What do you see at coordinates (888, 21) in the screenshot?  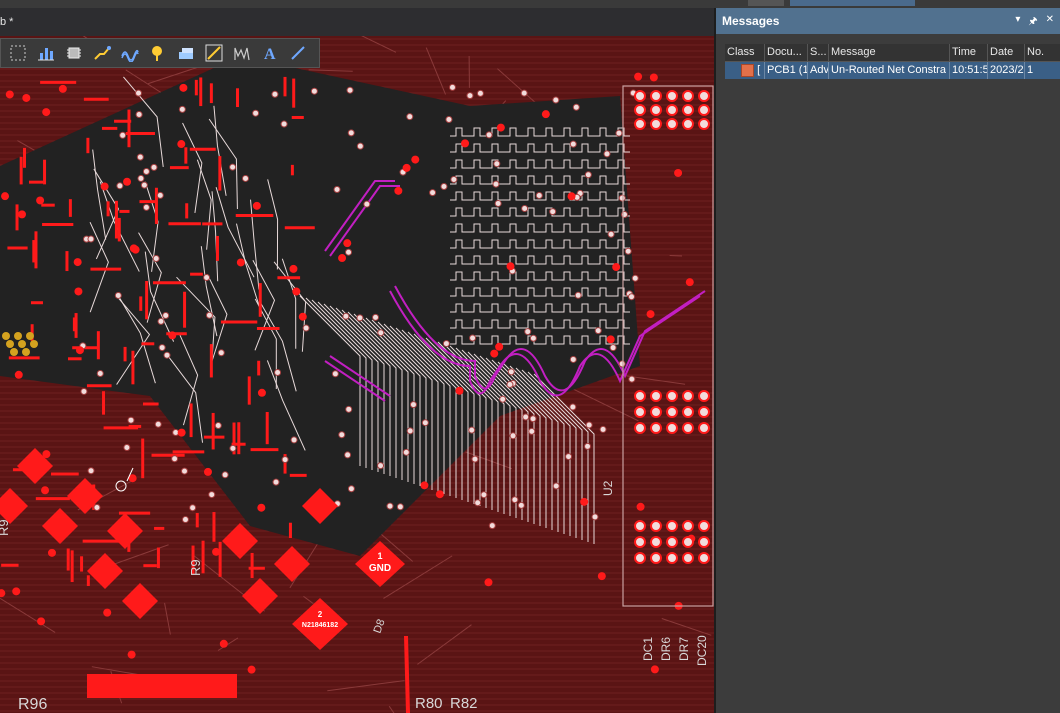 I see `messages-titlebar: Messages ▾ 🖈 ✕` at bounding box center [888, 21].